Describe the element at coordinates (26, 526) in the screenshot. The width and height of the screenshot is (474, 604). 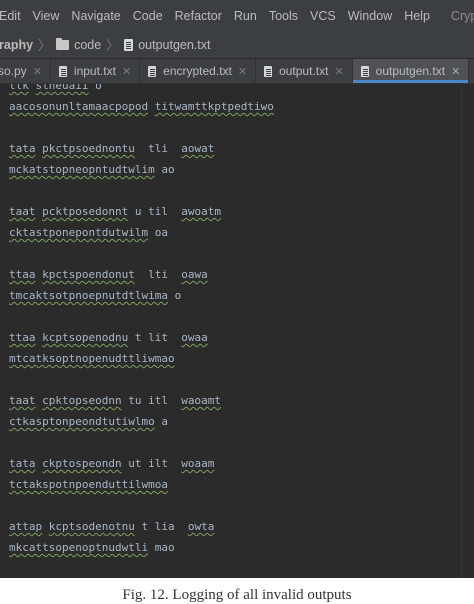
I see `flagged-word: attap` at that location.